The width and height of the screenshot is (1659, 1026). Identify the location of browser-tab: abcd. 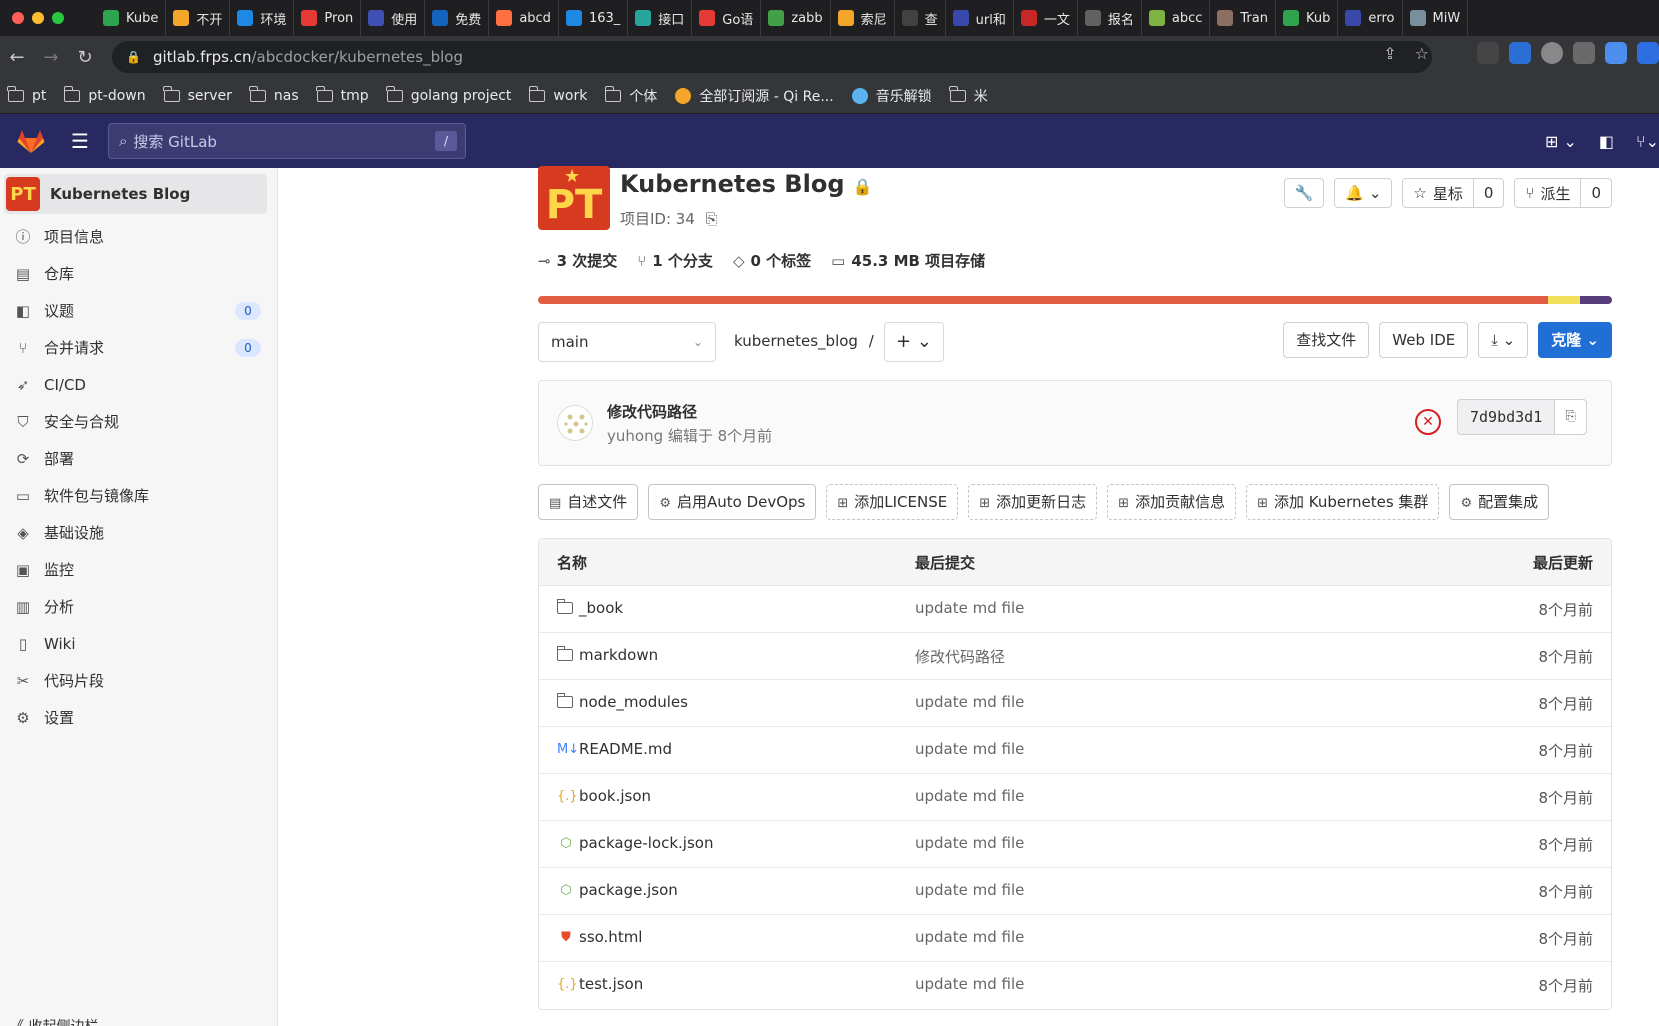
(524, 18).